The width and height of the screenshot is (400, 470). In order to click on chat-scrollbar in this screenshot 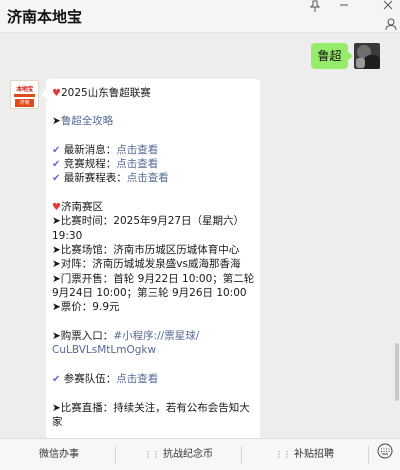, I will do `click(397, 372)`.